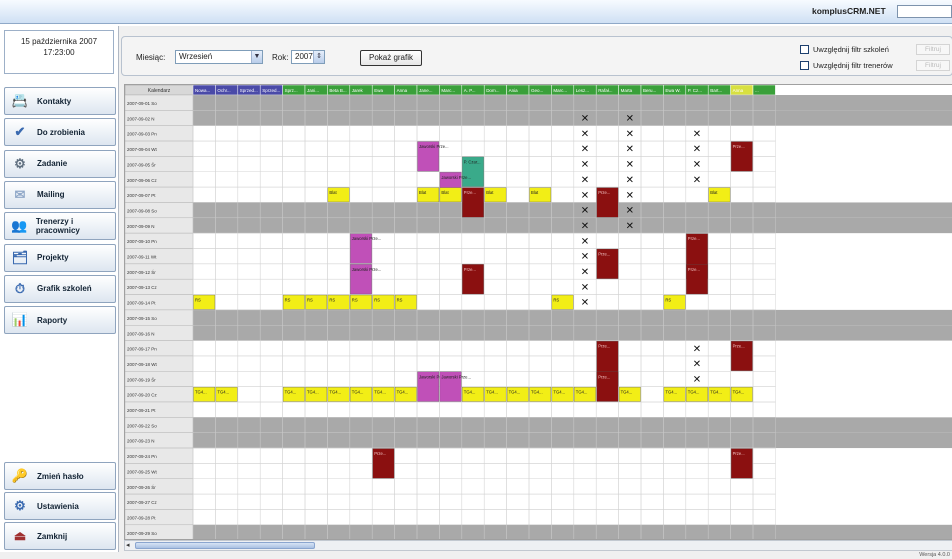  Describe the element at coordinates (60, 506) in the screenshot. I see `nav-button-settings: ⚙ Ustawienia` at that location.